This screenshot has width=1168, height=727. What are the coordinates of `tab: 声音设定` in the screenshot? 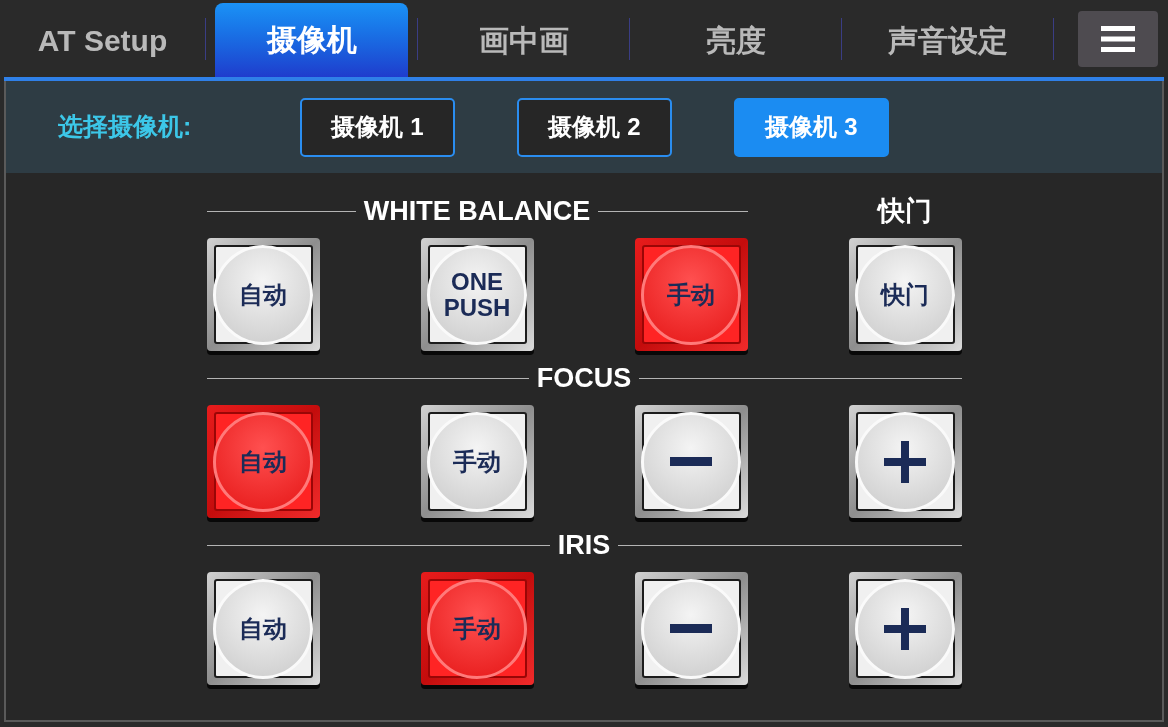 It's located at (947, 41).